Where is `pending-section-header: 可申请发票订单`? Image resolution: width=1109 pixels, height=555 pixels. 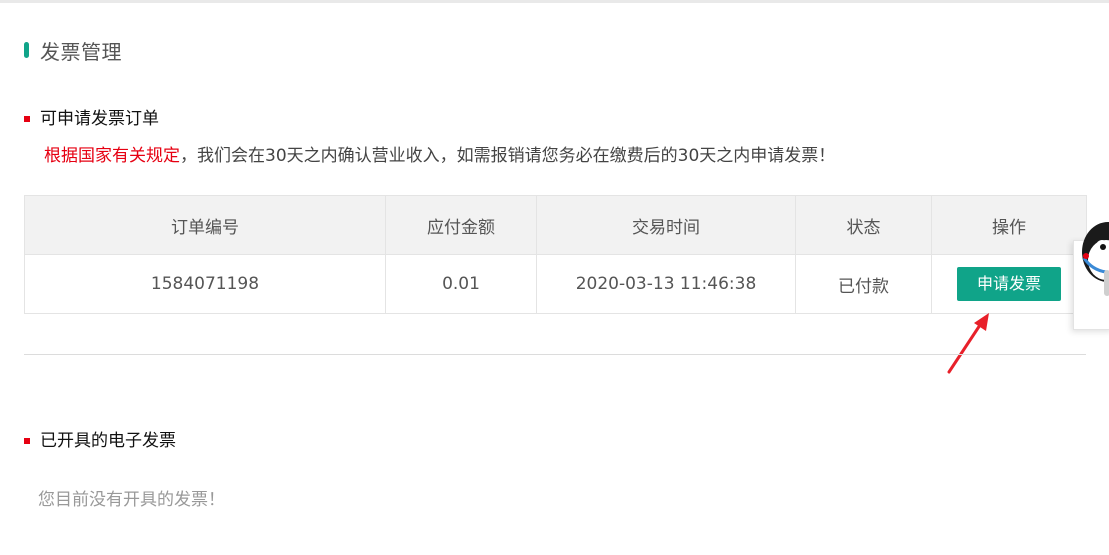
pending-section-header: 可申请发票订单 is located at coordinates (91, 116).